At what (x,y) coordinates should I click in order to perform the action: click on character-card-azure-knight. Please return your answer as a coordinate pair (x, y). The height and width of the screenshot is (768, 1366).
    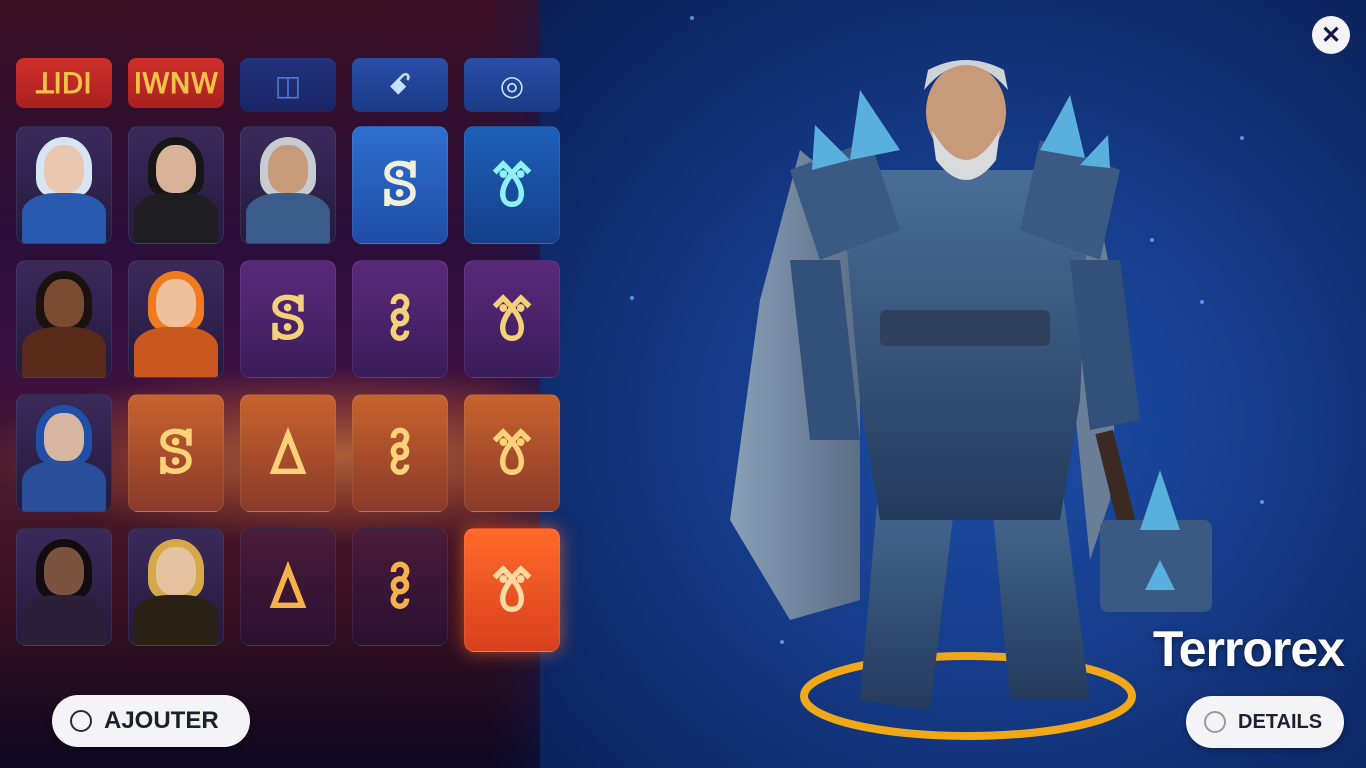
    Looking at the image, I should click on (64, 453).